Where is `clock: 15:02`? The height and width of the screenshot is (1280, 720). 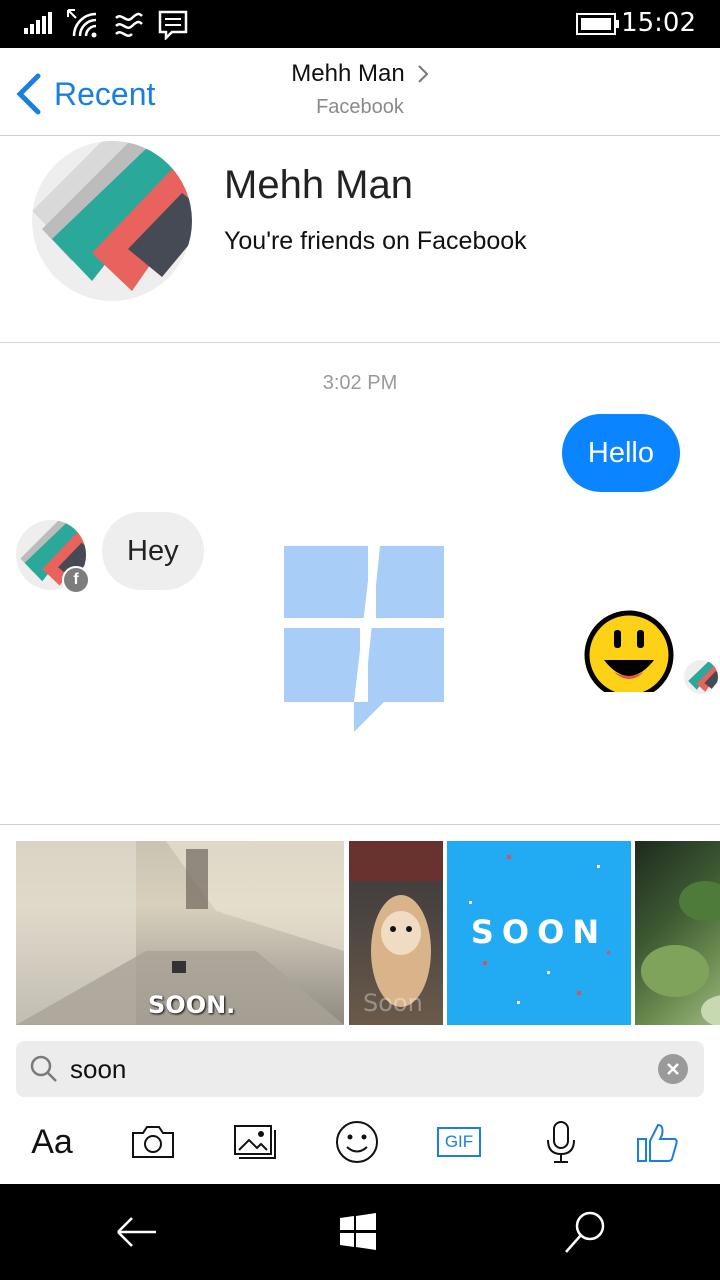 clock: 15:02 is located at coordinates (658, 23).